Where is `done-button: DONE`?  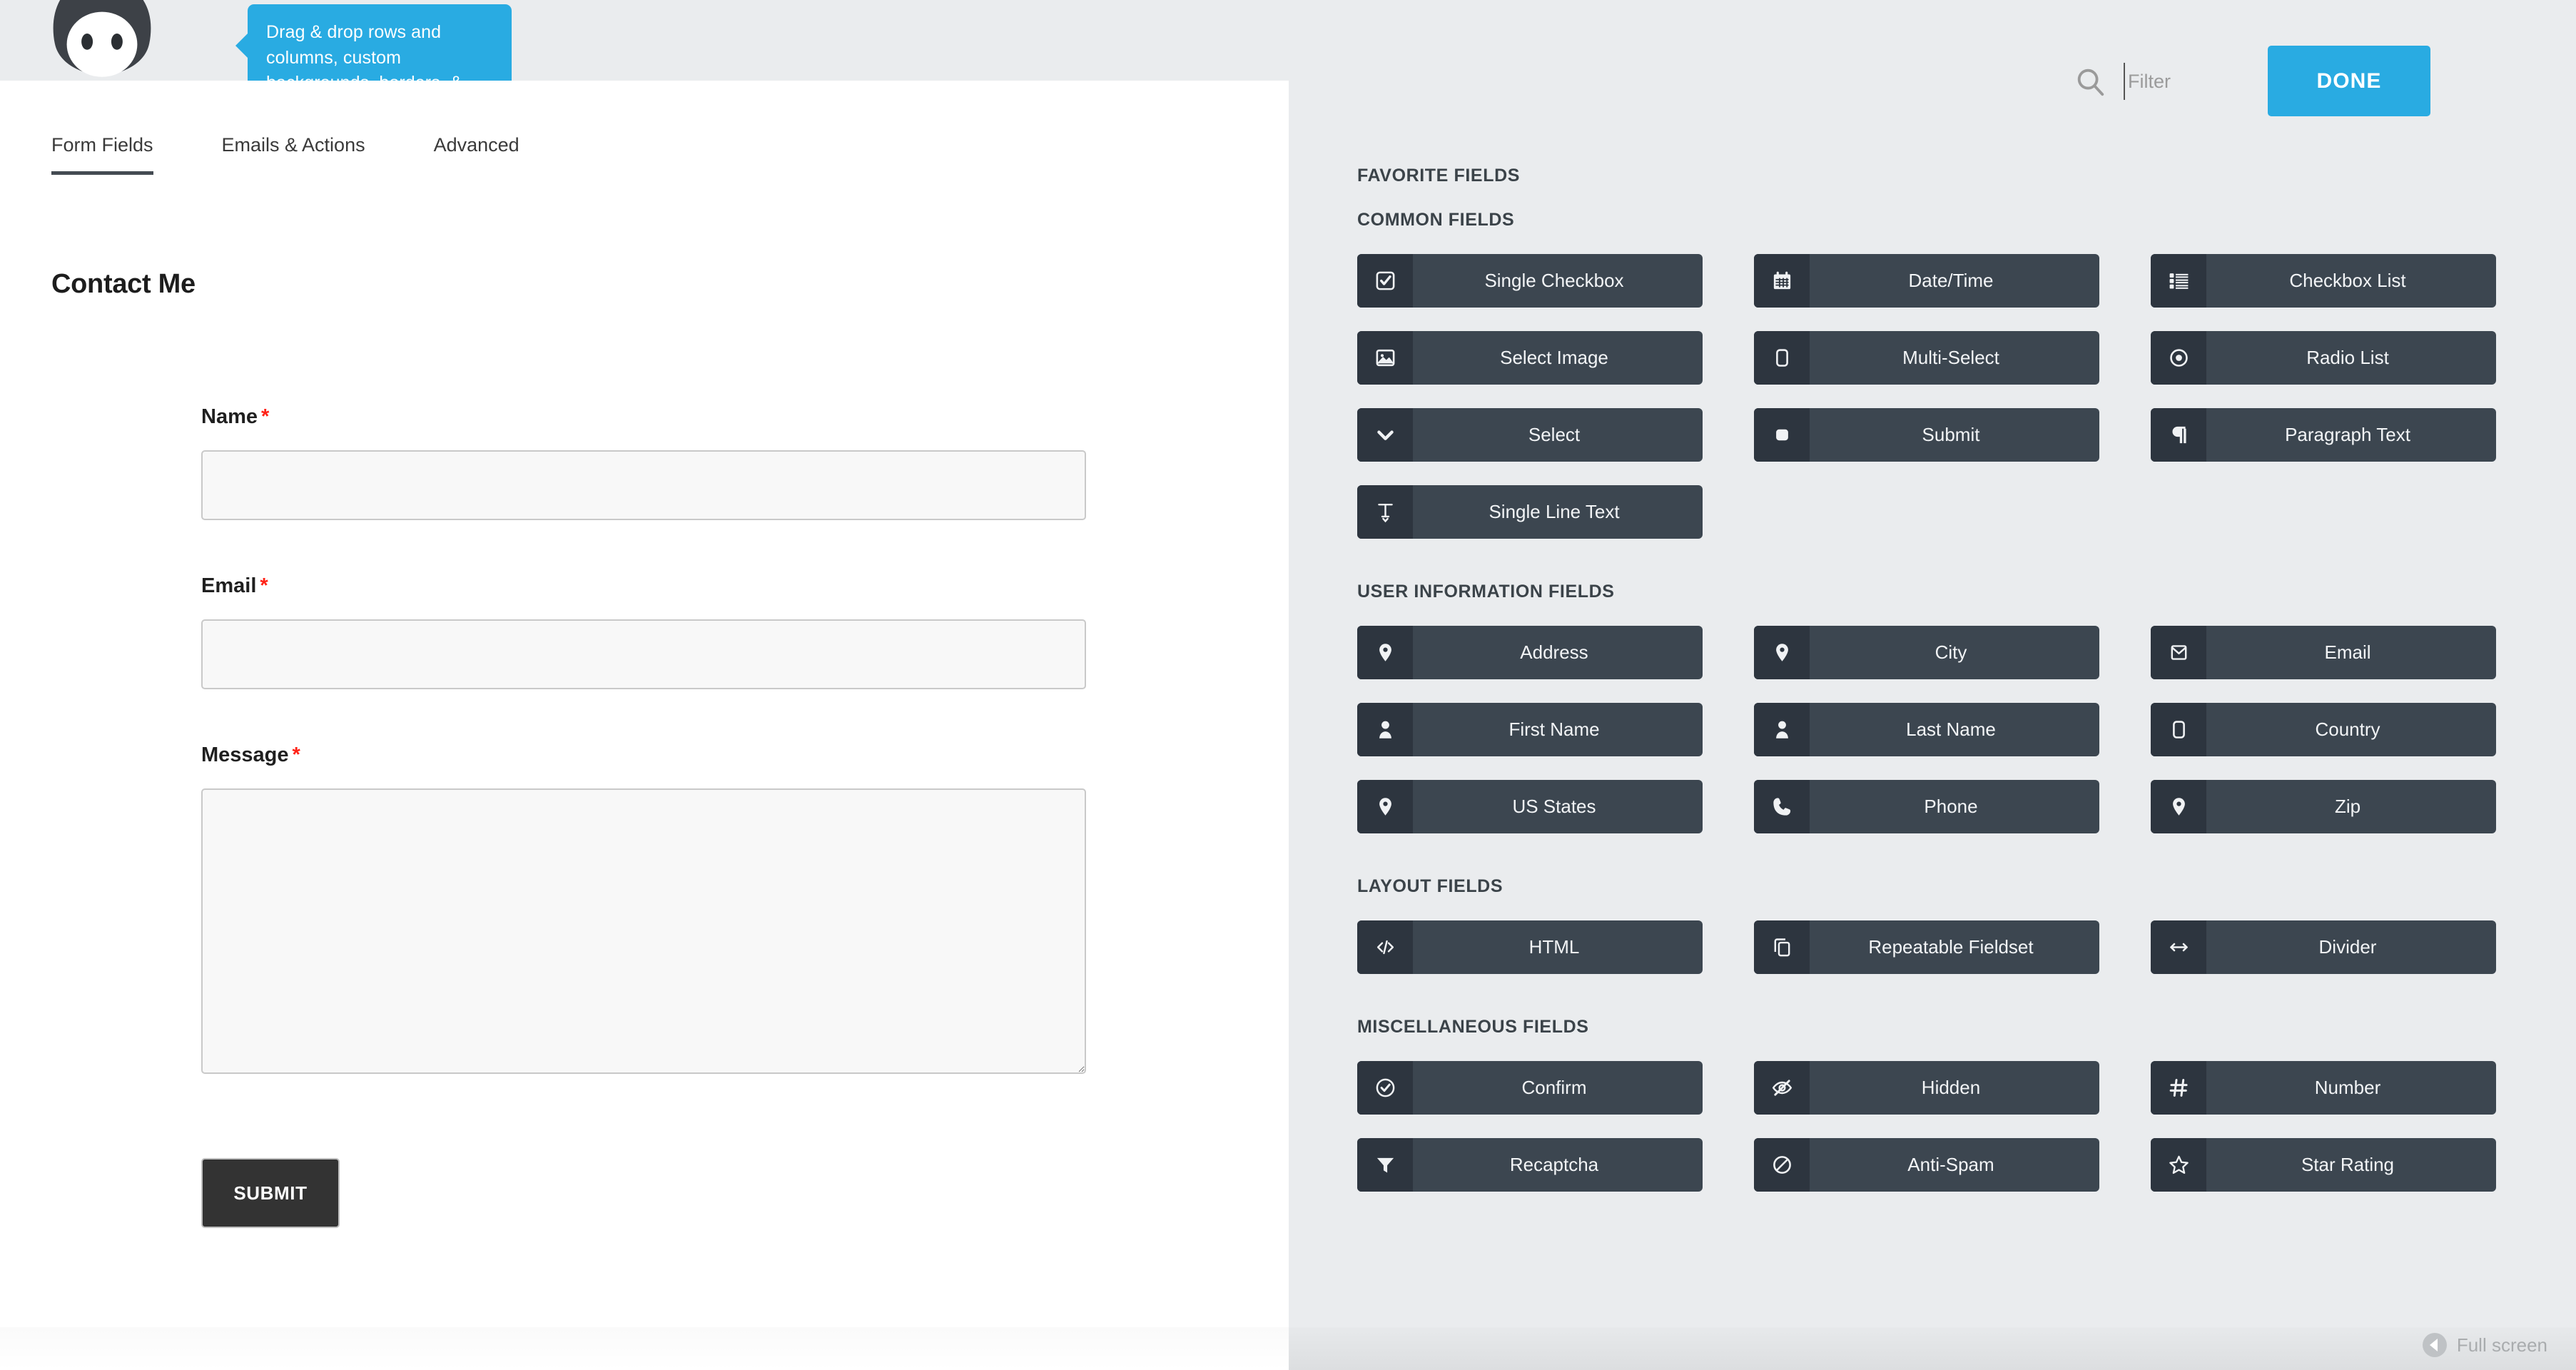 done-button: DONE is located at coordinates (2349, 81).